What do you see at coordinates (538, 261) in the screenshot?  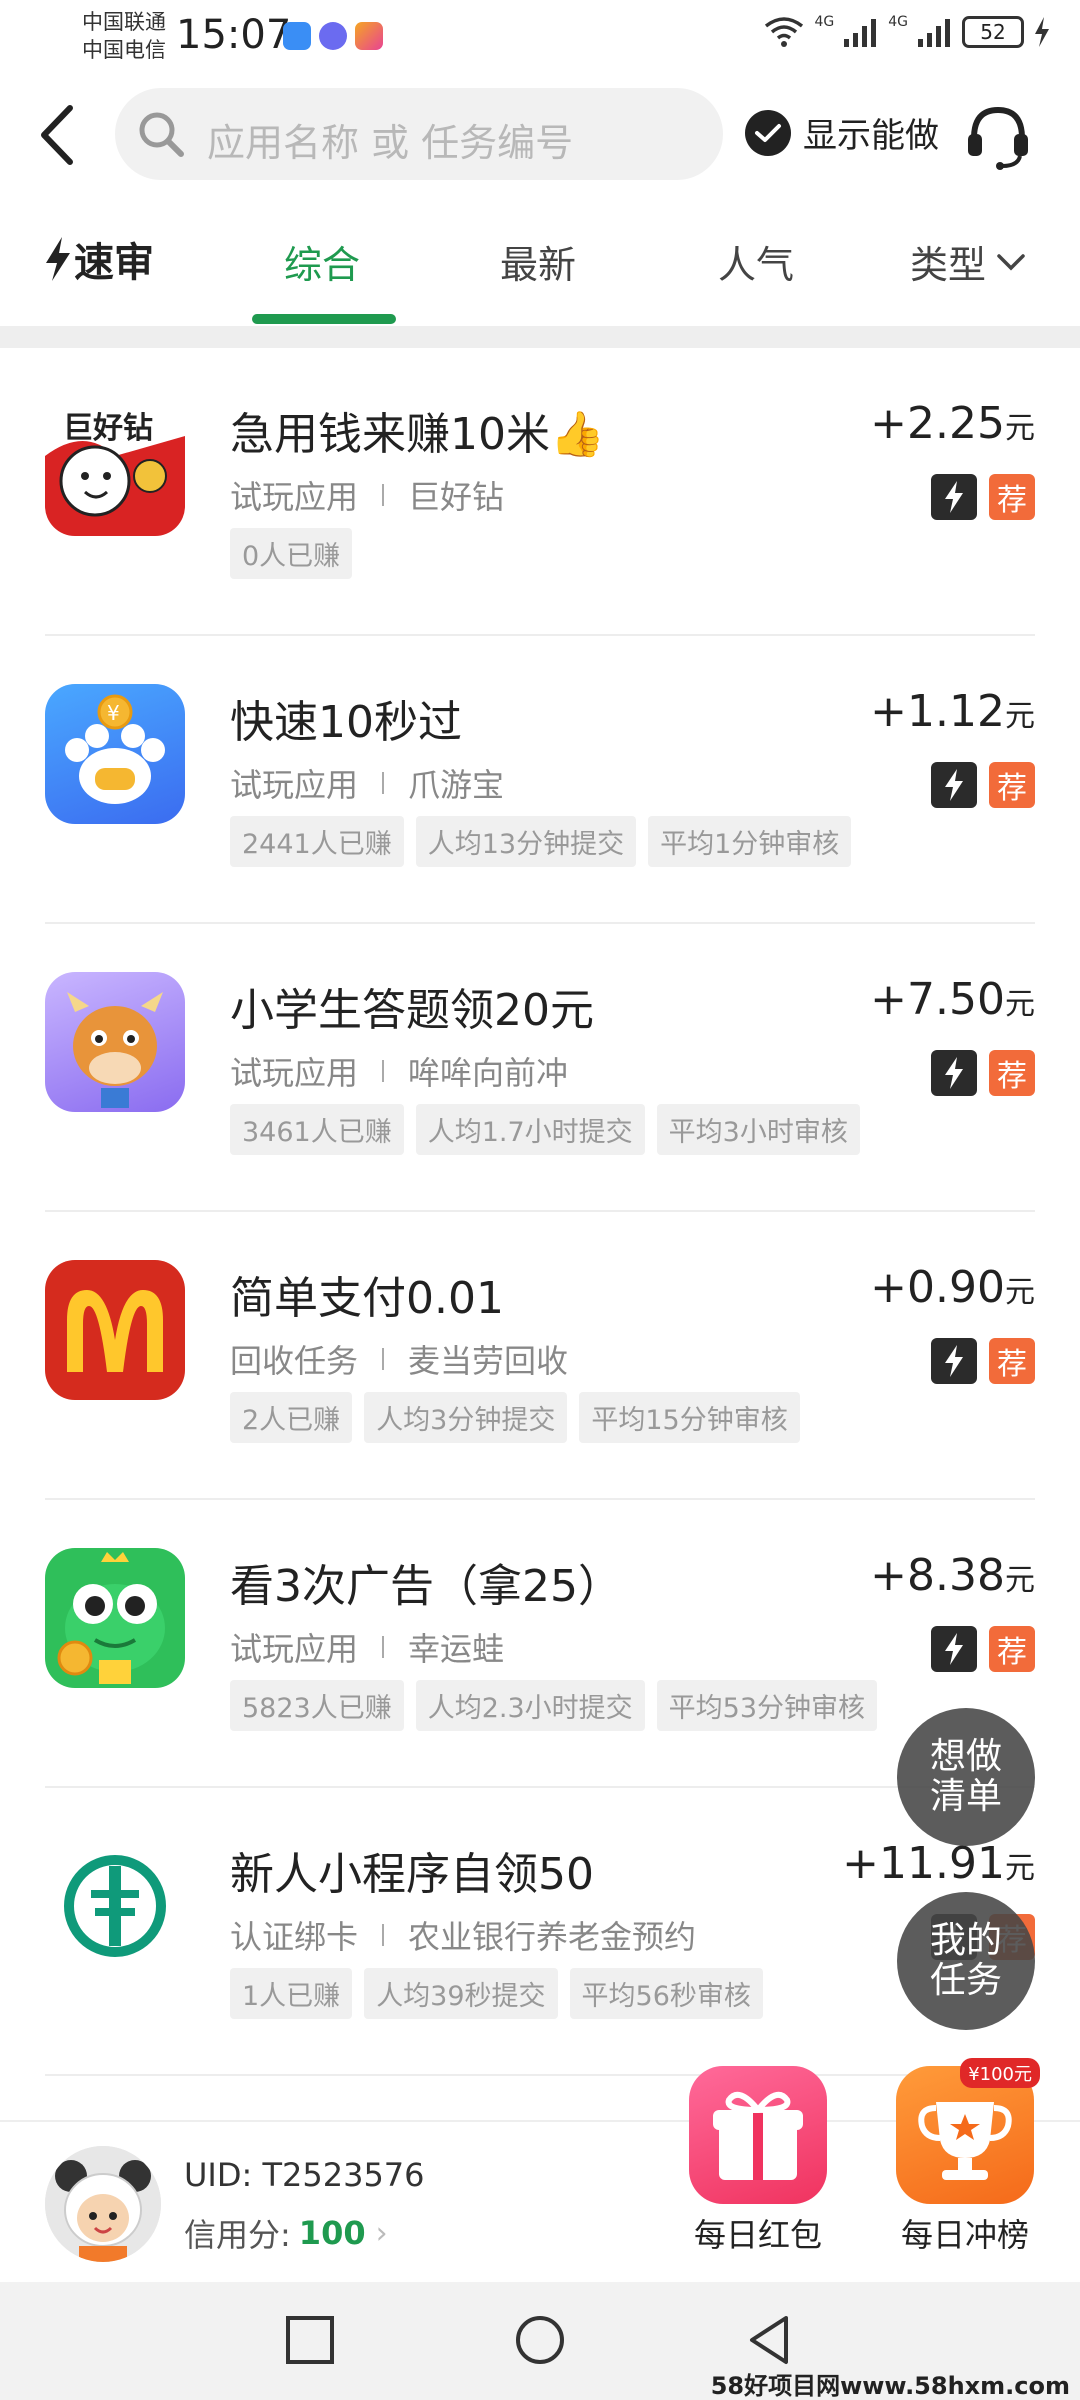 I see `tab-latest: 最新` at bounding box center [538, 261].